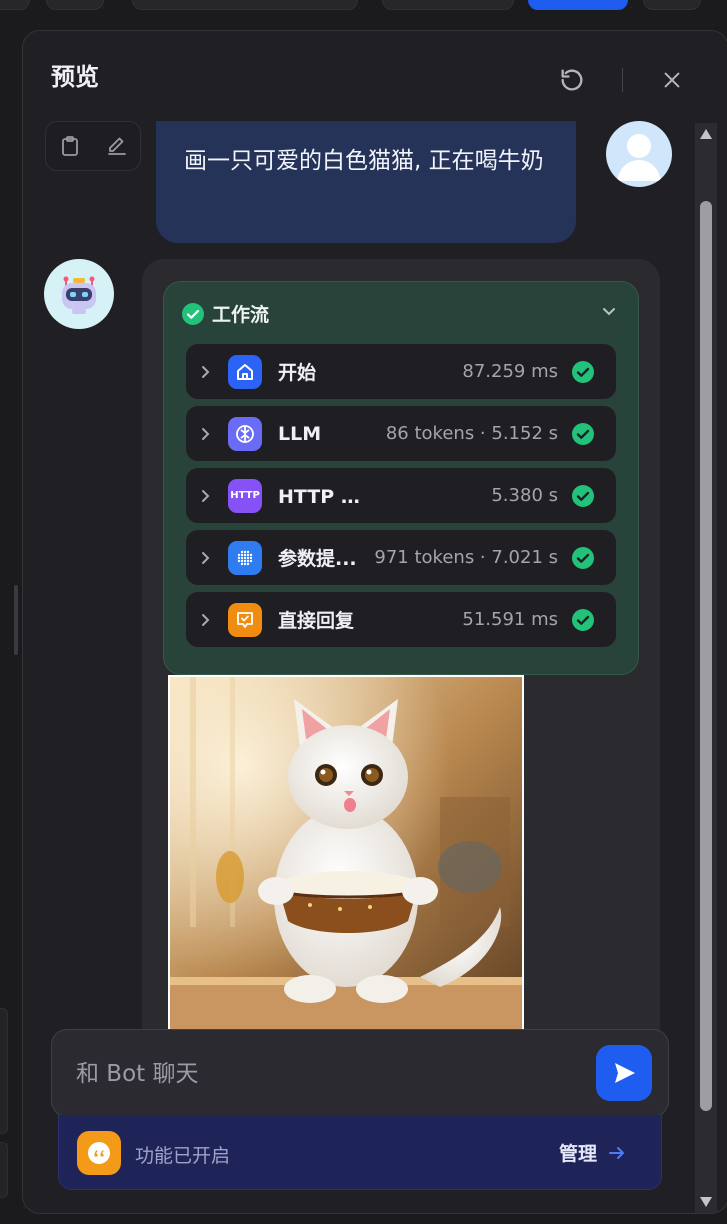  What do you see at coordinates (401, 495) in the screenshot?
I see `workflow-node-http-request: HTTP HTTP 请求 5.380 s` at bounding box center [401, 495].